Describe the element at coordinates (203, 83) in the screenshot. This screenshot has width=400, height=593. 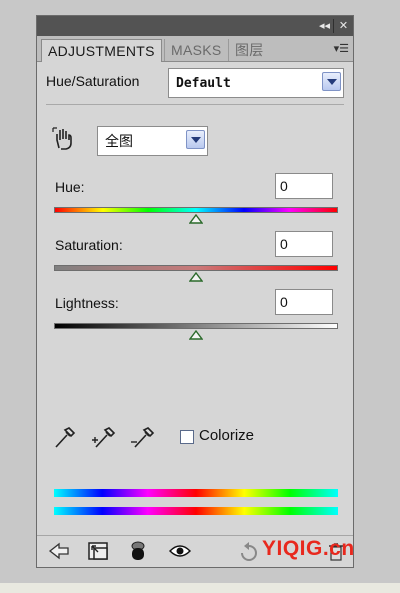
I see `preset-value: Default` at that location.